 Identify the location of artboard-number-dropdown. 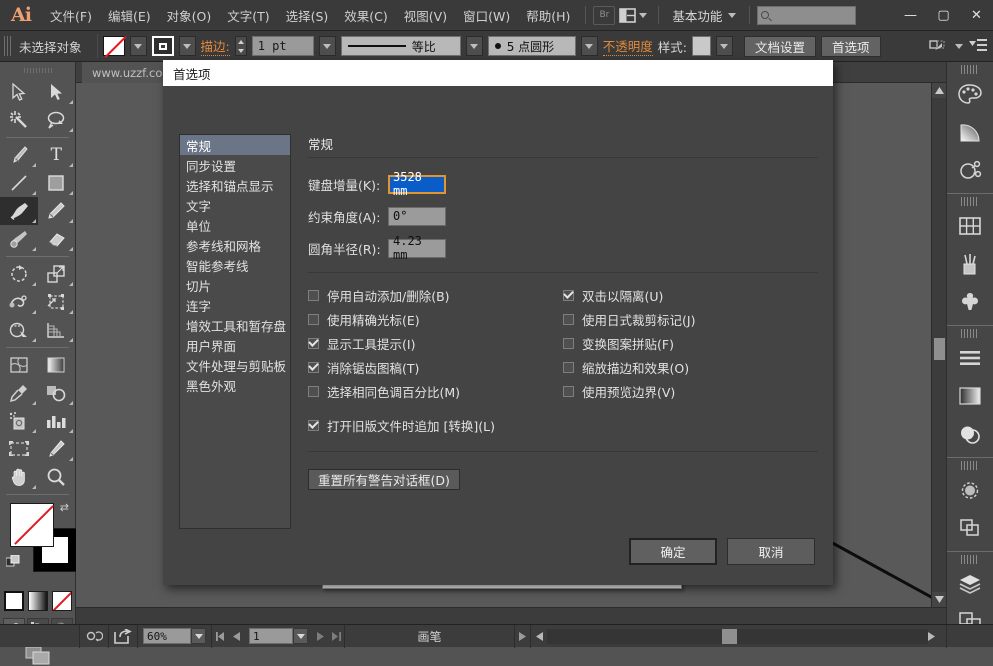
(300, 636).